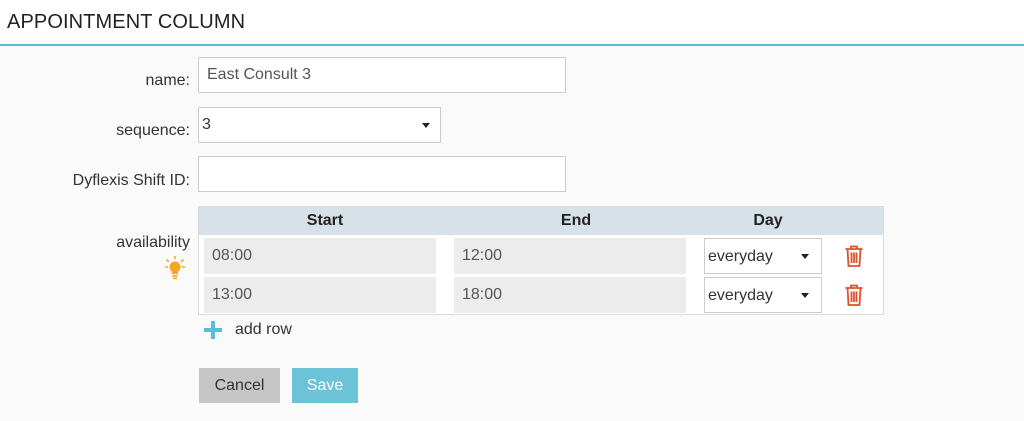  What do you see at coordinates (768, 220) in the screenshot?
I see `column-header-day: Day` at bounding box center [768, 220].